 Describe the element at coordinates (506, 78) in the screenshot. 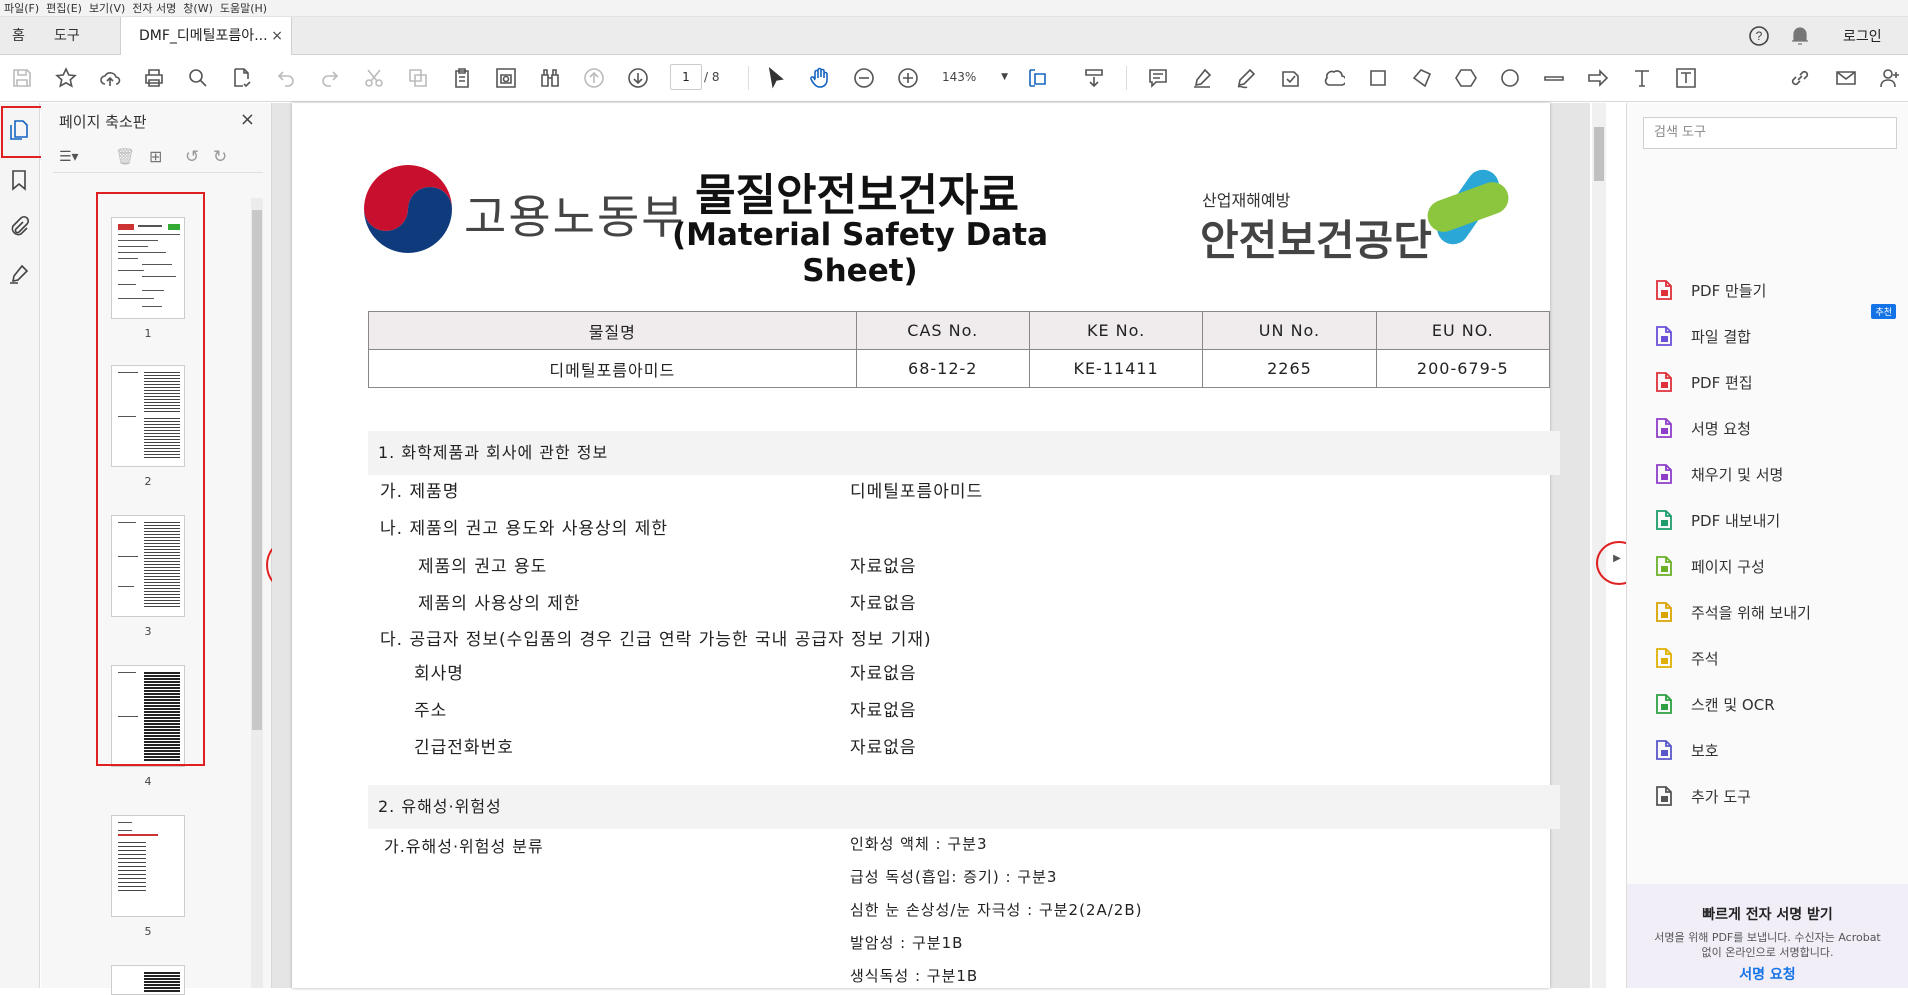

I see `snapshot-icon` at that location.